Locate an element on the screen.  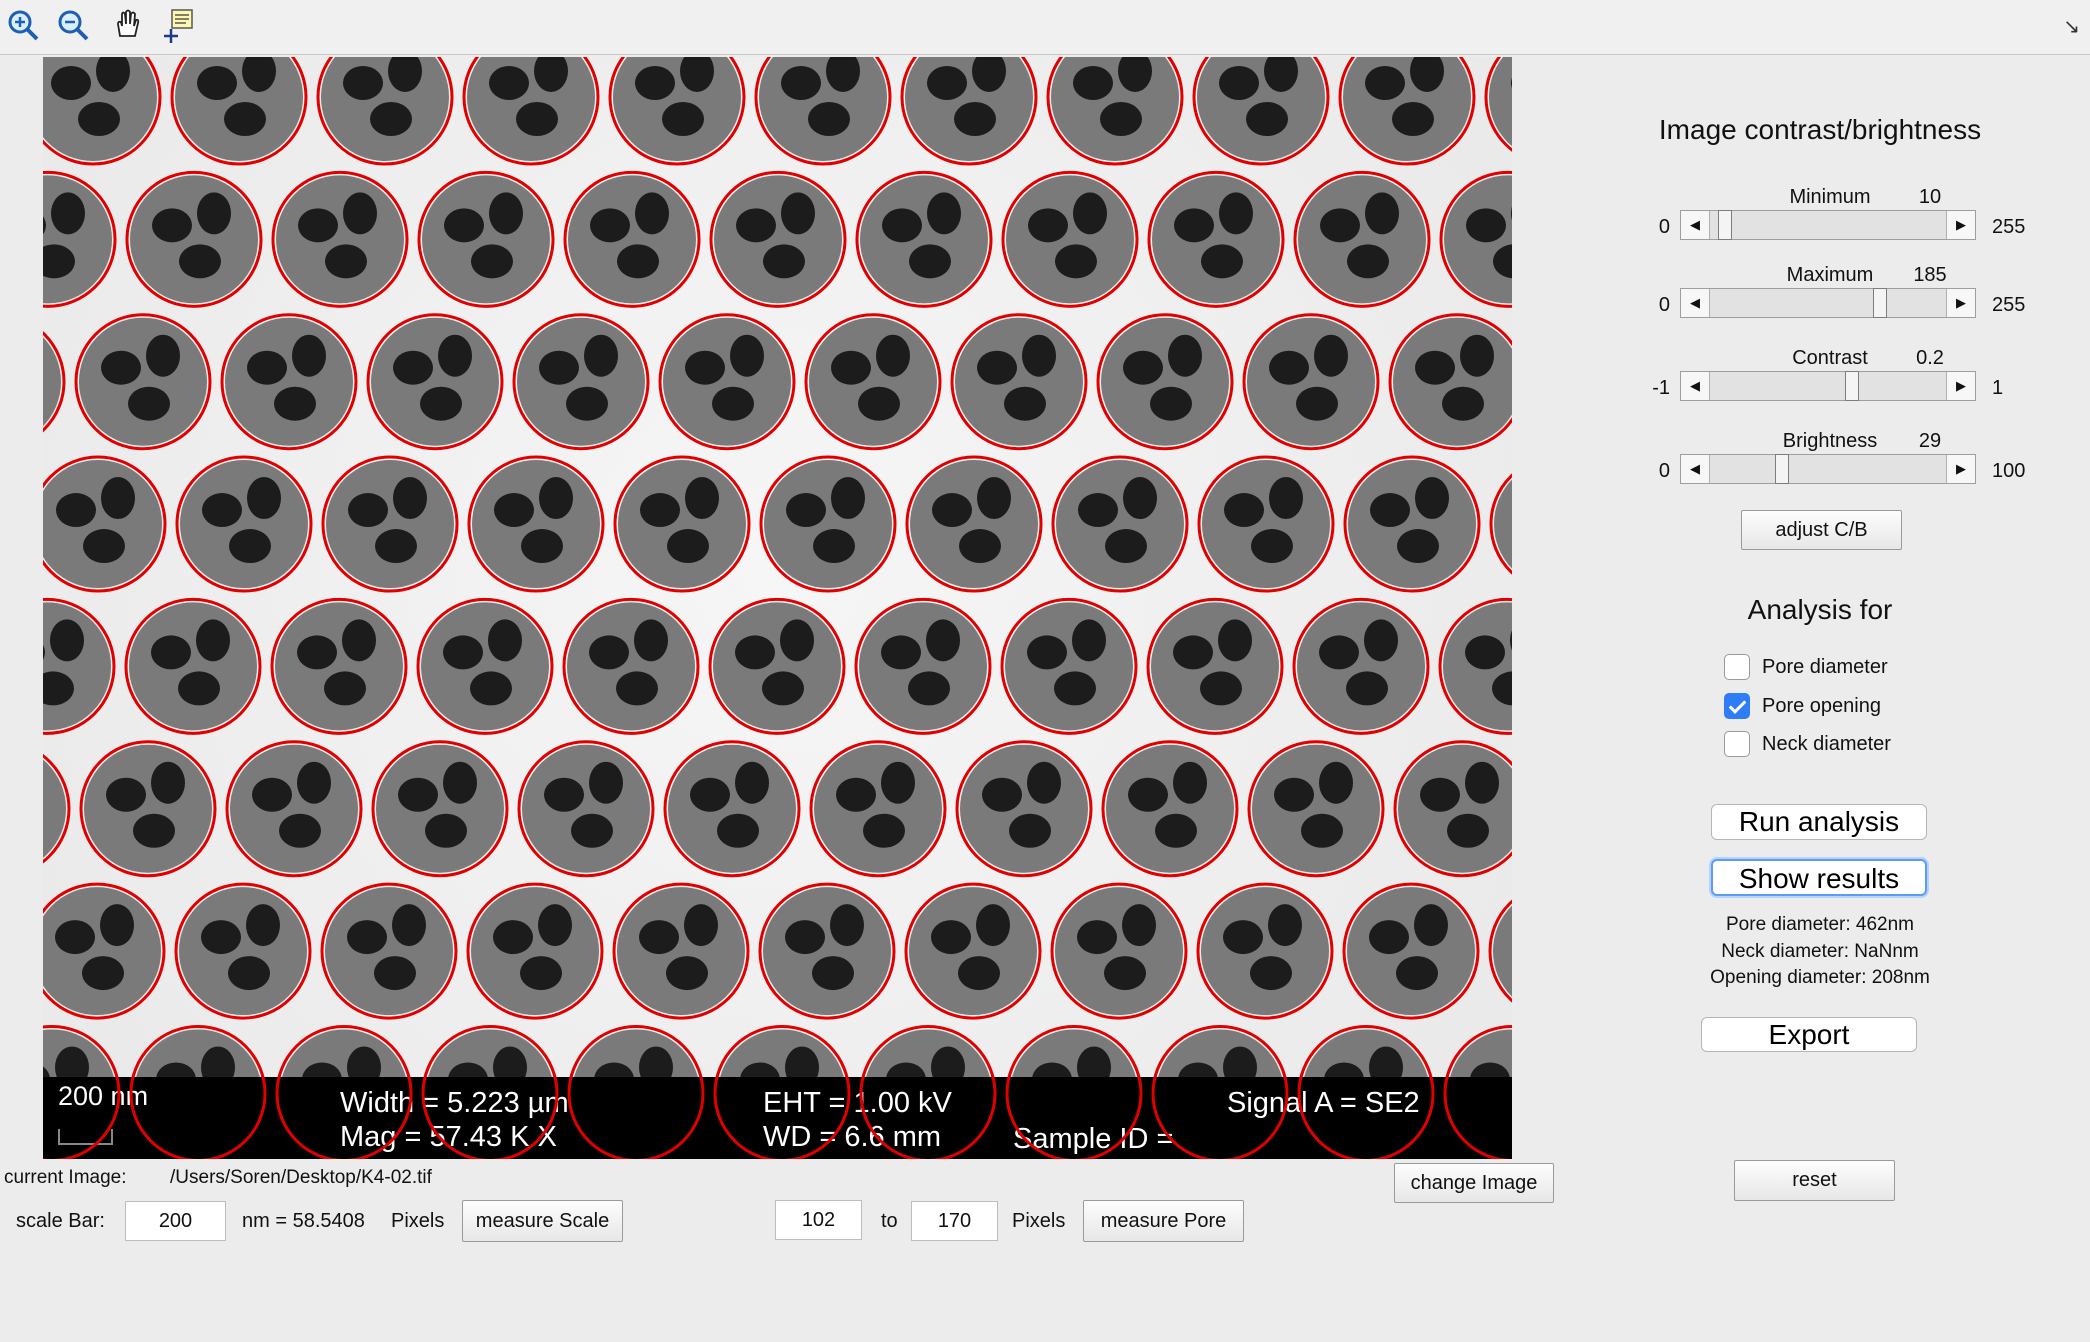
show-results-button: Show results is located at coordinates (1819, 877).